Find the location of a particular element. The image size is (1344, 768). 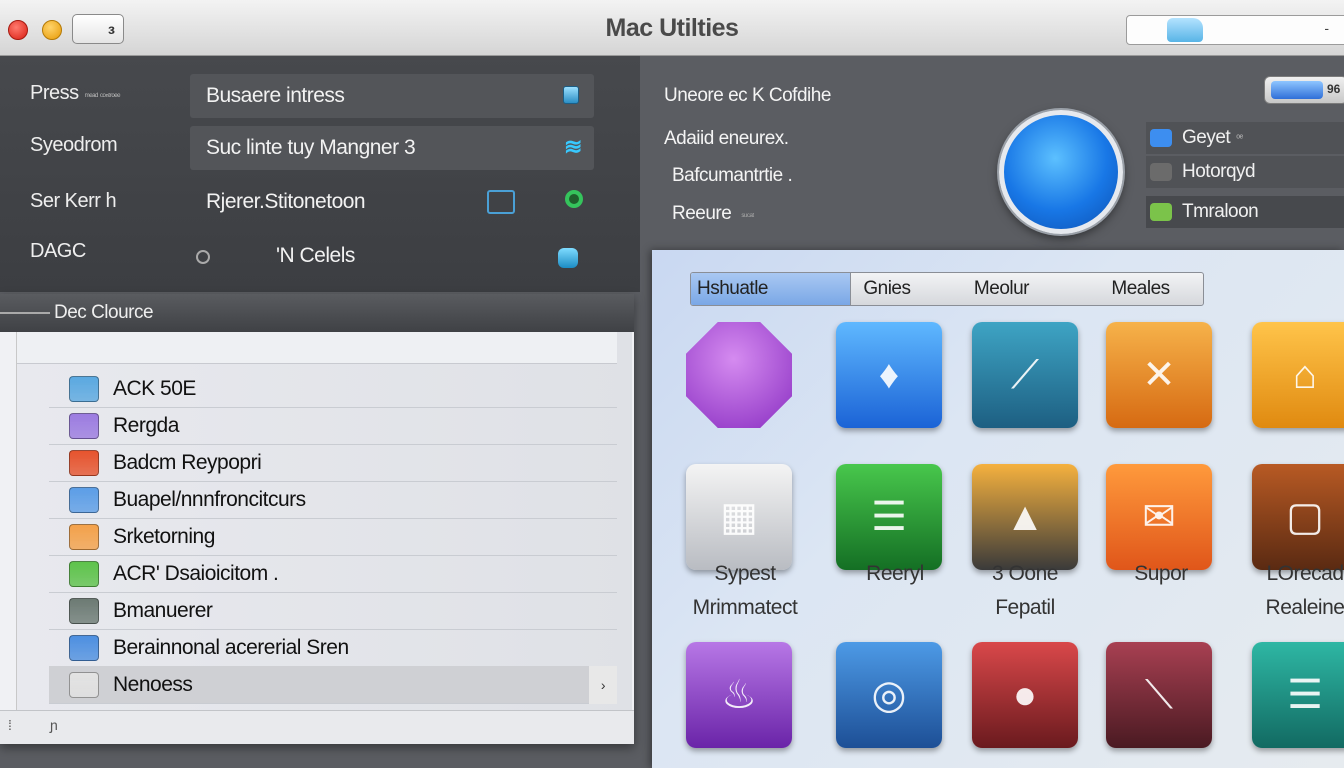

list-icon: ☰ is located at coordinates (1298, 695).